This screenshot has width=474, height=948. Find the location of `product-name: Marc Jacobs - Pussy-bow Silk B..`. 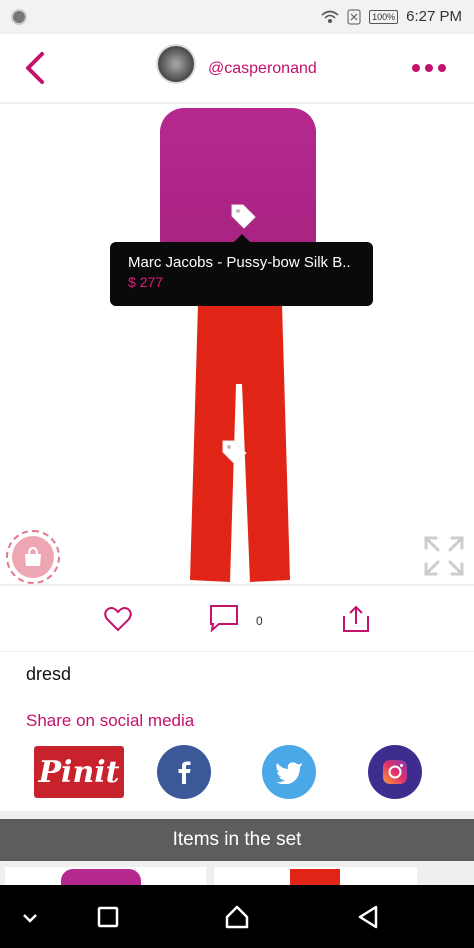

product-name: Marc Jacobs - Pussy-bow Silk B.. is located at coordinates (239, 262).